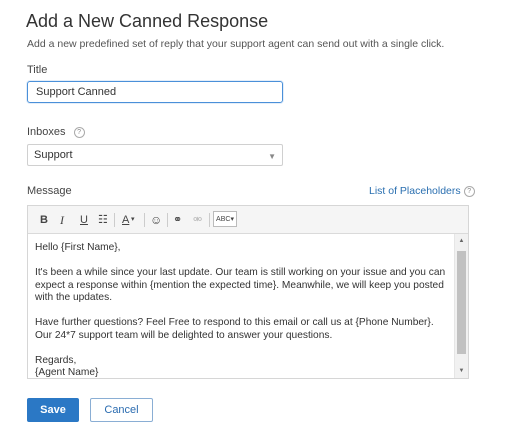  What do you see at coordinates (155, 155) in the screenshot?
I see `inboxes-select: Support ▼` at bounding box center [155, 155].